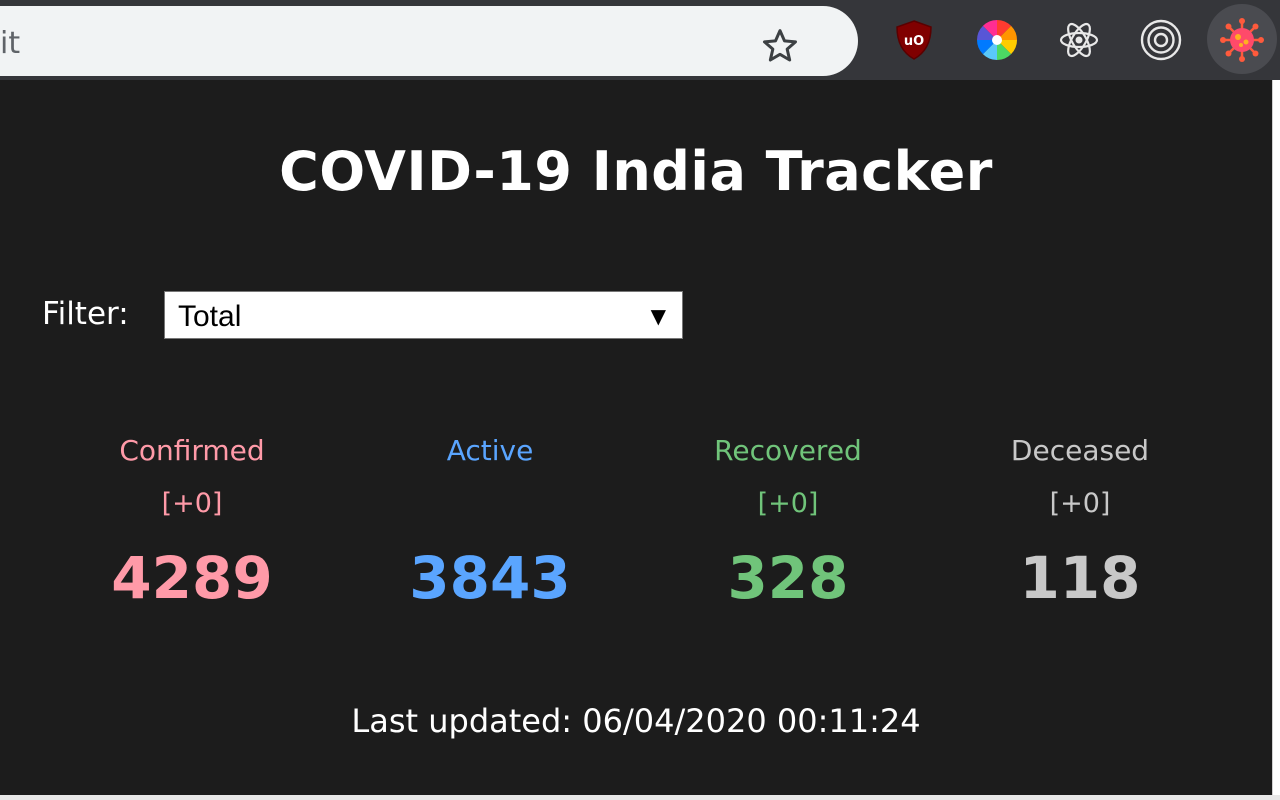 The height and width of the screenshot is (800, 1280). What do you see at coordinates (1080, 450) in the screenshot?
I see `stat-label: Deceased` at bounding box center [1080, 450].